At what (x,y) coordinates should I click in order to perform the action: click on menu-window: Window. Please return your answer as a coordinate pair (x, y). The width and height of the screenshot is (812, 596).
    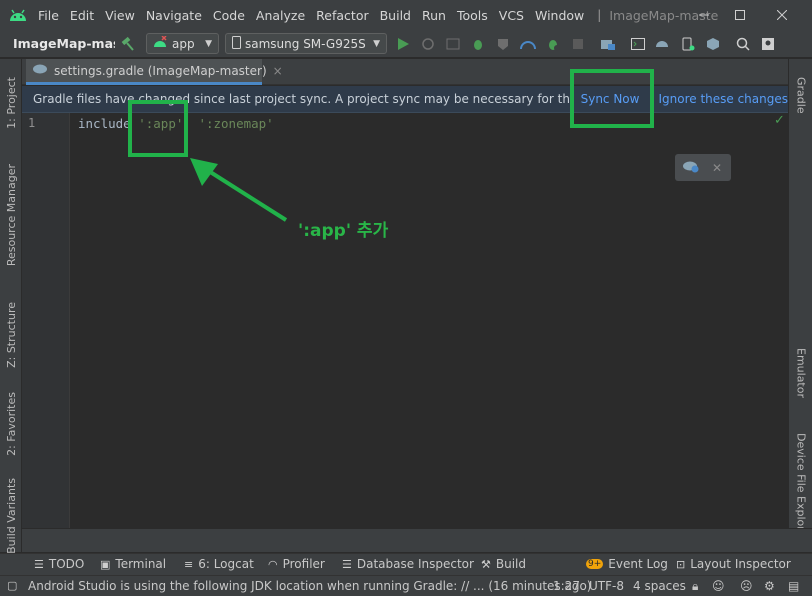
    Looking at the image, I should click on (559, 15).